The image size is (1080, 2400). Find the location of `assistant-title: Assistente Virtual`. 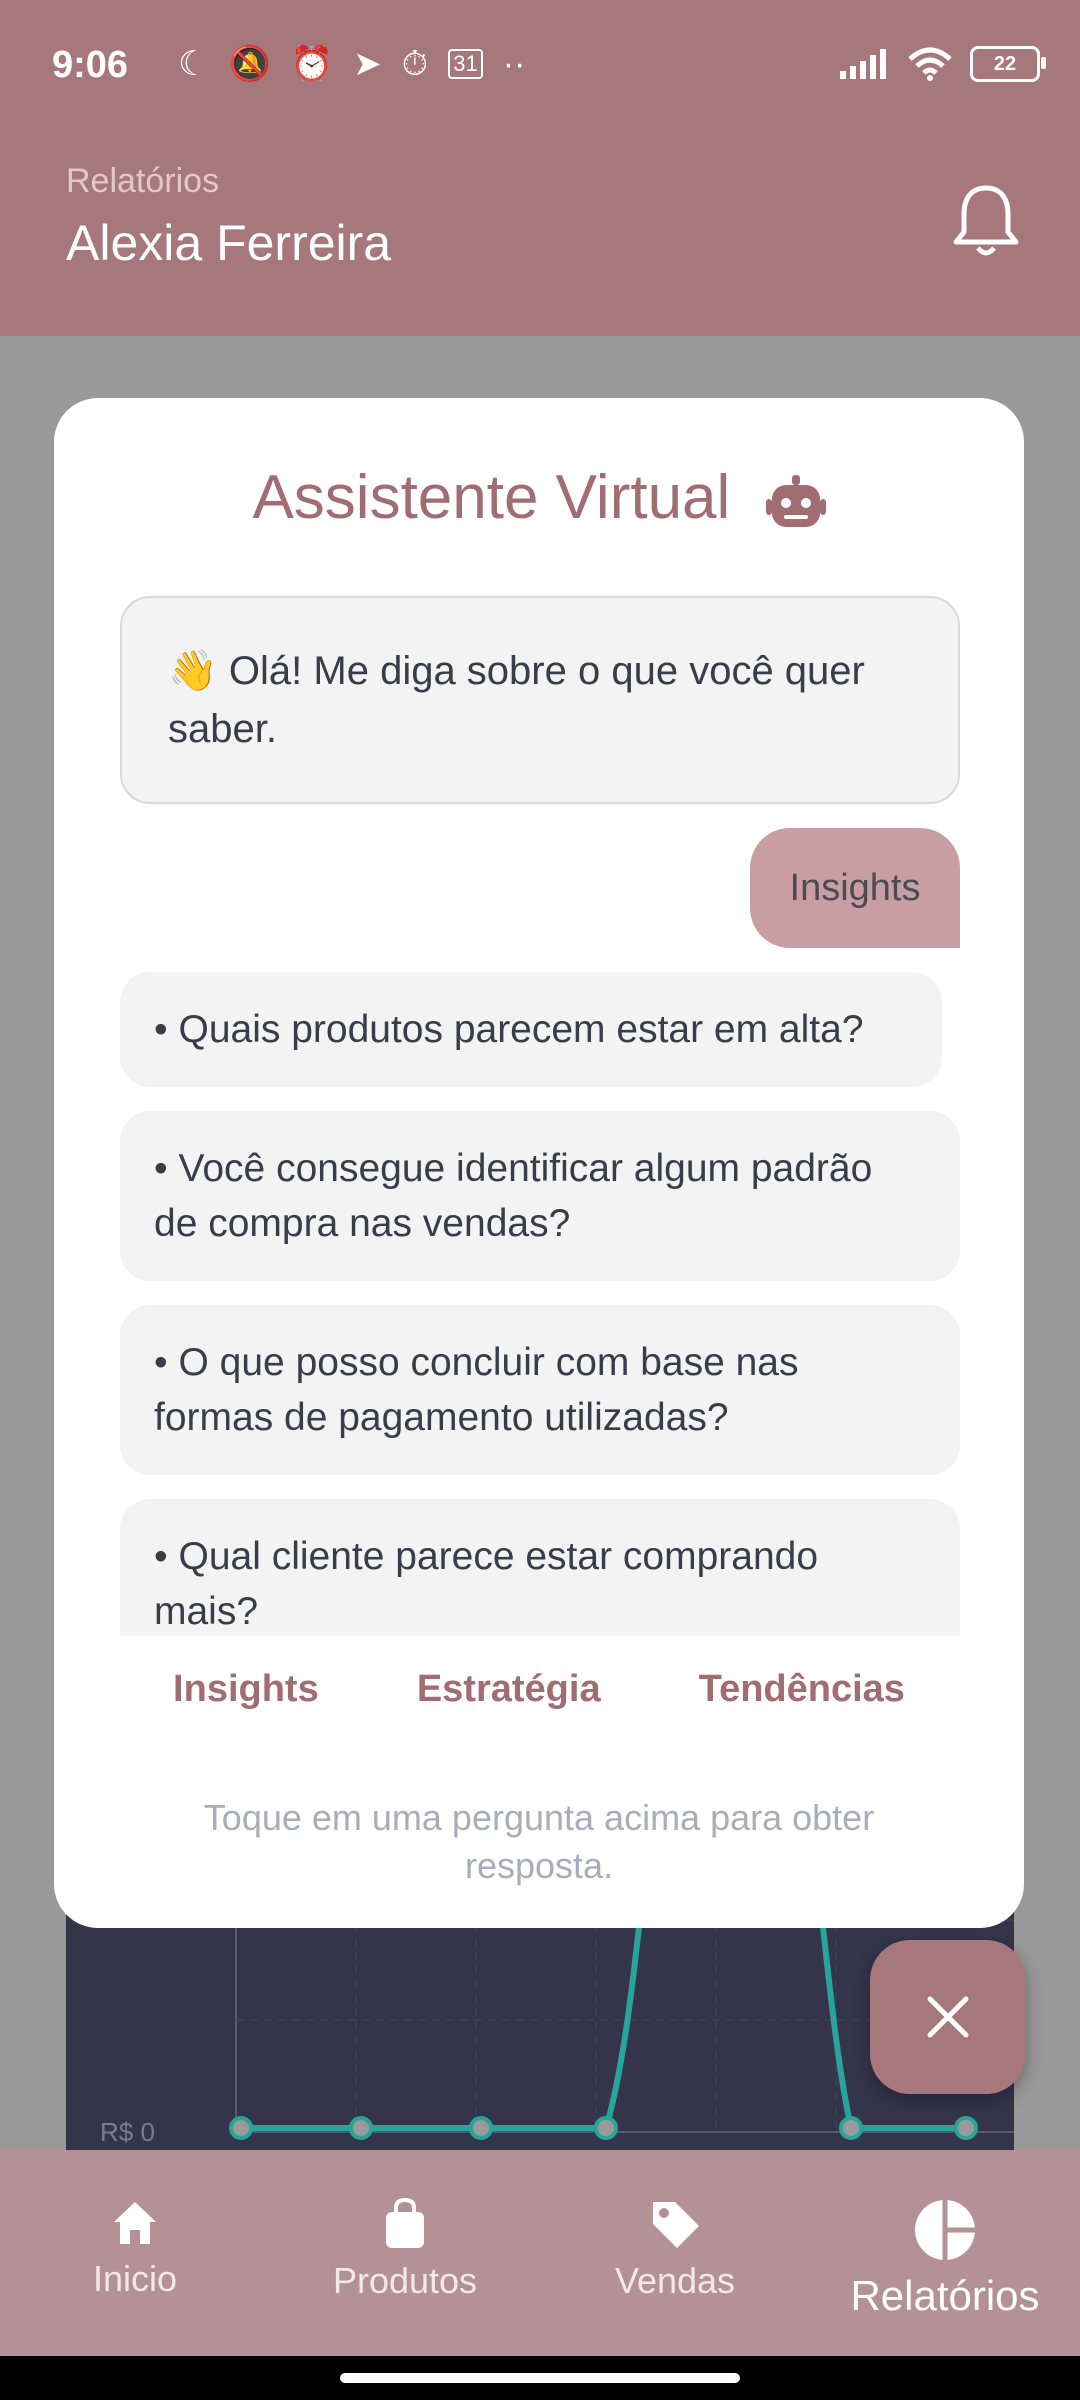

assistant-title: Assistente Virtual is located at coordinates (539, 497).